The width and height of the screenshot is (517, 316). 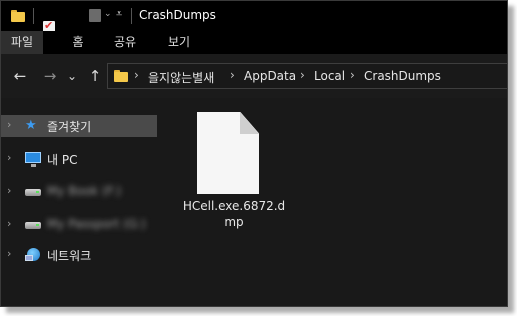 What do you see at coordinates (125, 42) in the screenshot?
I see `tab-share: 공유` at bounding box center [125, 42].